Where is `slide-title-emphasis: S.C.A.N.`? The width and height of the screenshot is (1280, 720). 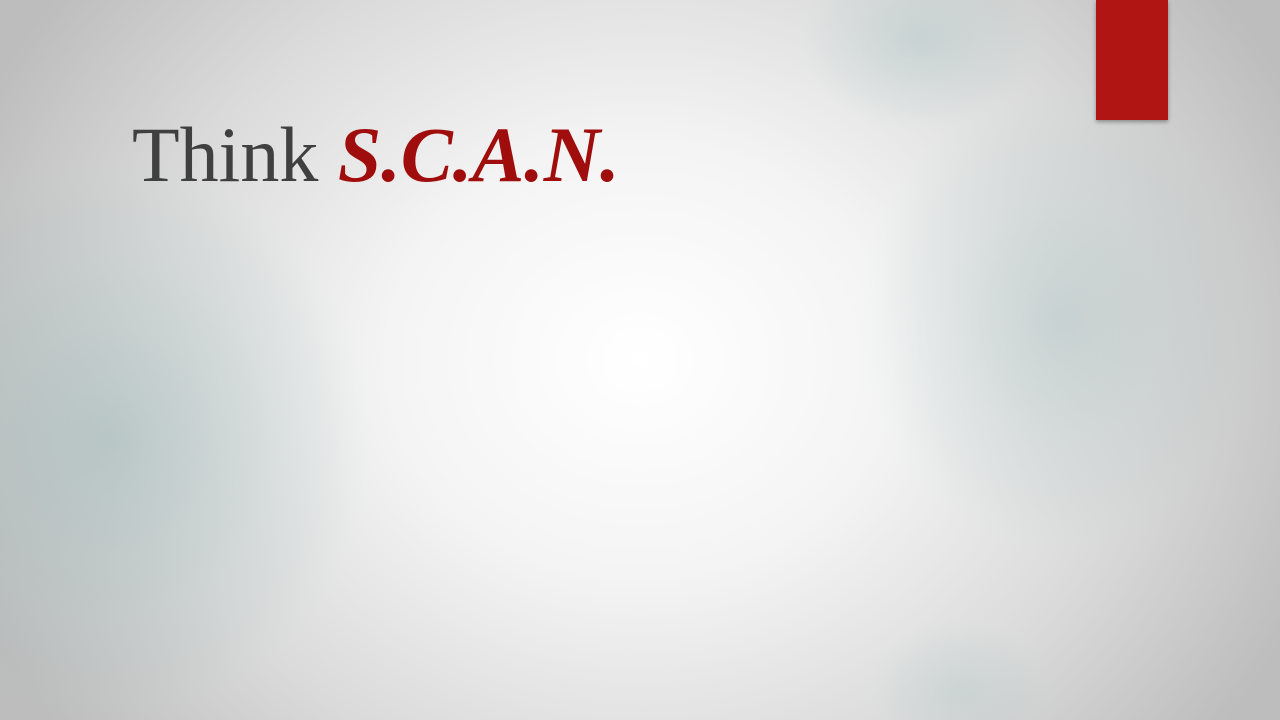
slide-title-emphasis: S.C.A.N. is located at coordinates (478, 154).